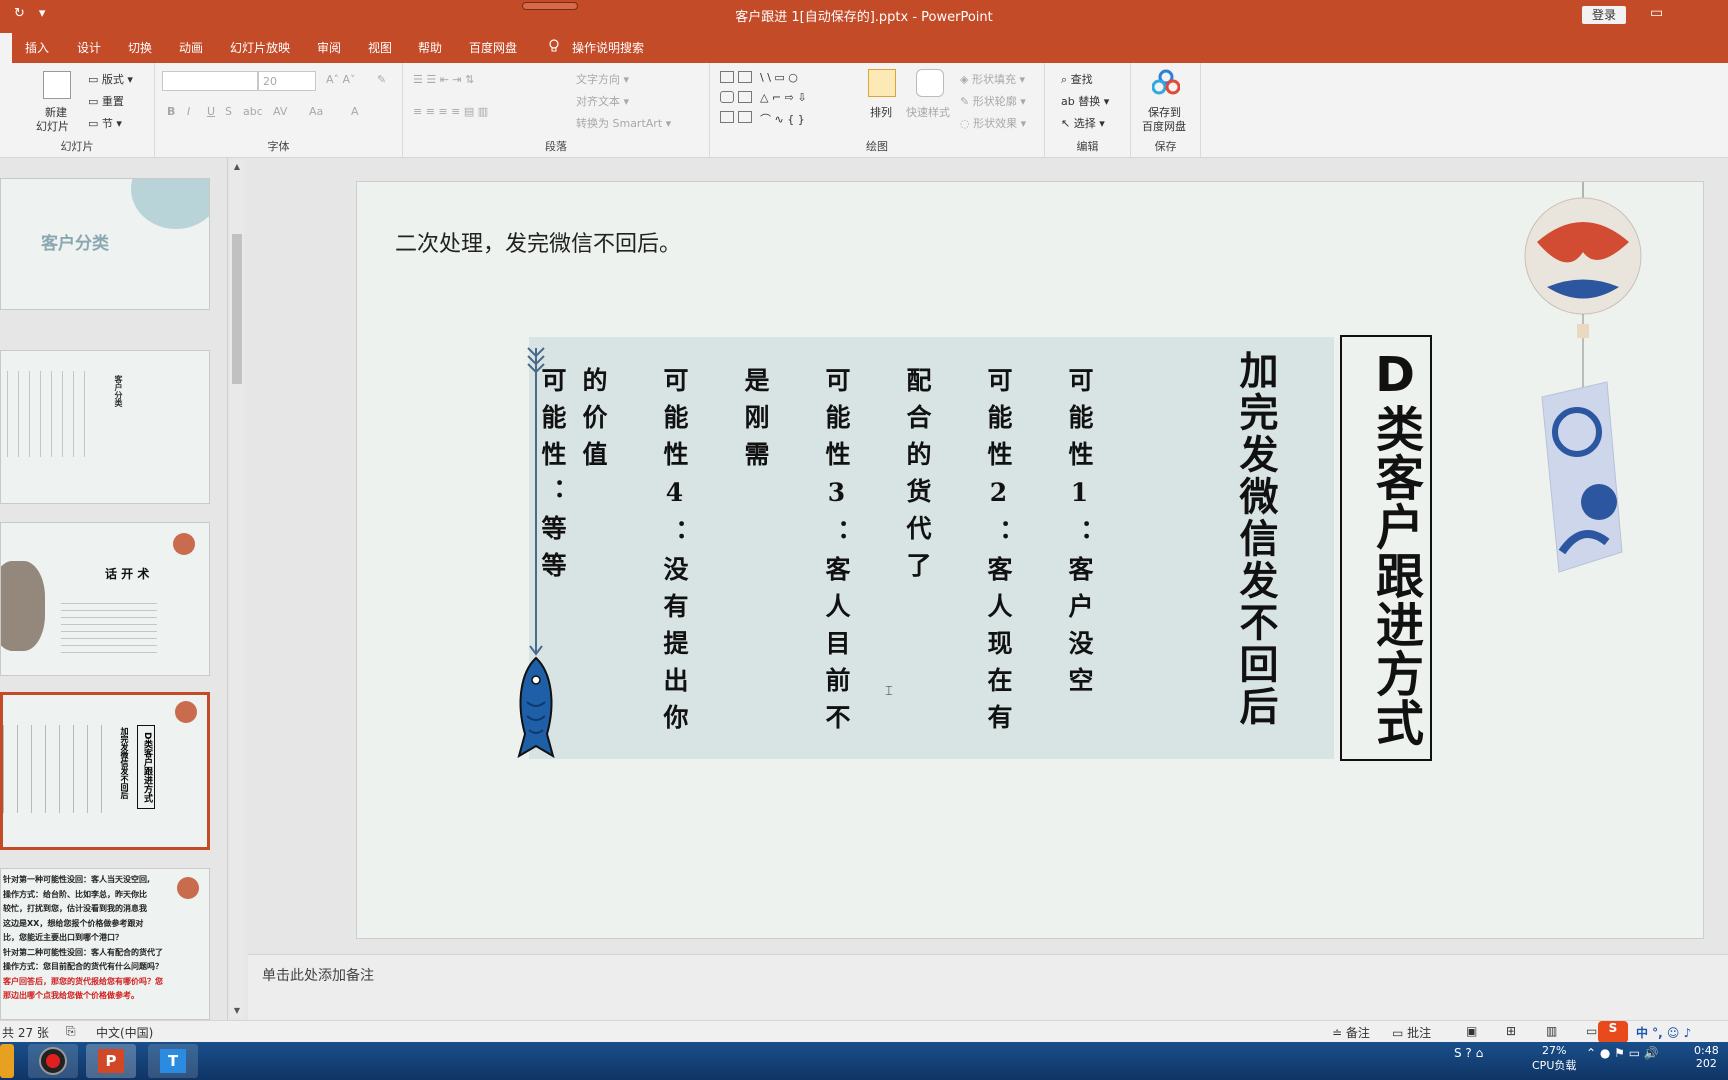 The width and height of the screenshot is (1728, 1080). I want to click on save-group-name: 保存, so click(1165, 146).